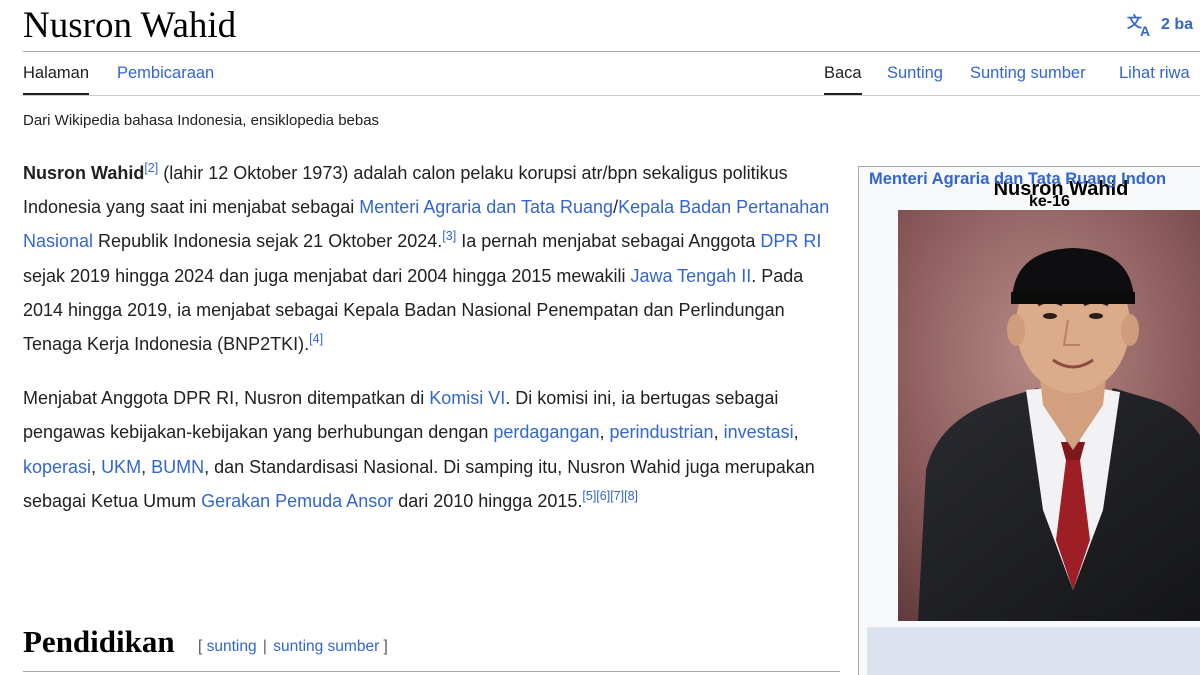  Describe the element at coordinates (84, 173) in the screenshot. I see `subject-name: Nusron Wahid` at that location.